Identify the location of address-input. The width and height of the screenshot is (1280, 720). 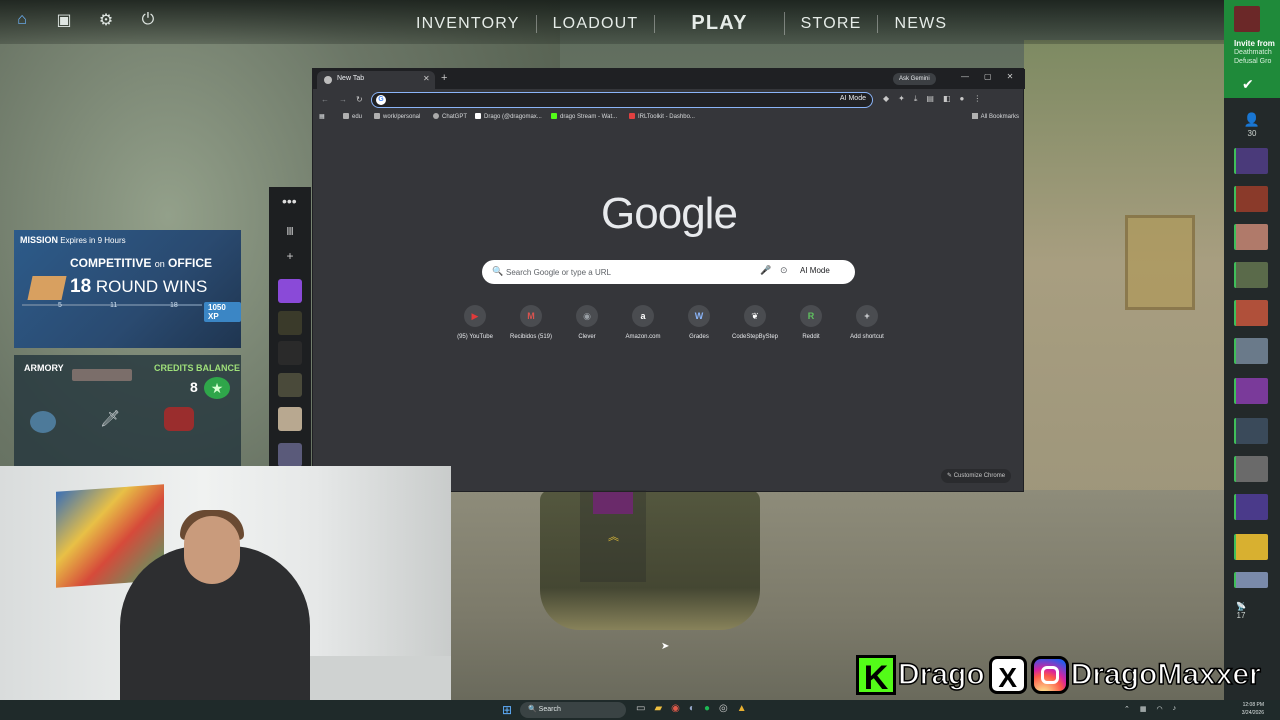
(600, 100).